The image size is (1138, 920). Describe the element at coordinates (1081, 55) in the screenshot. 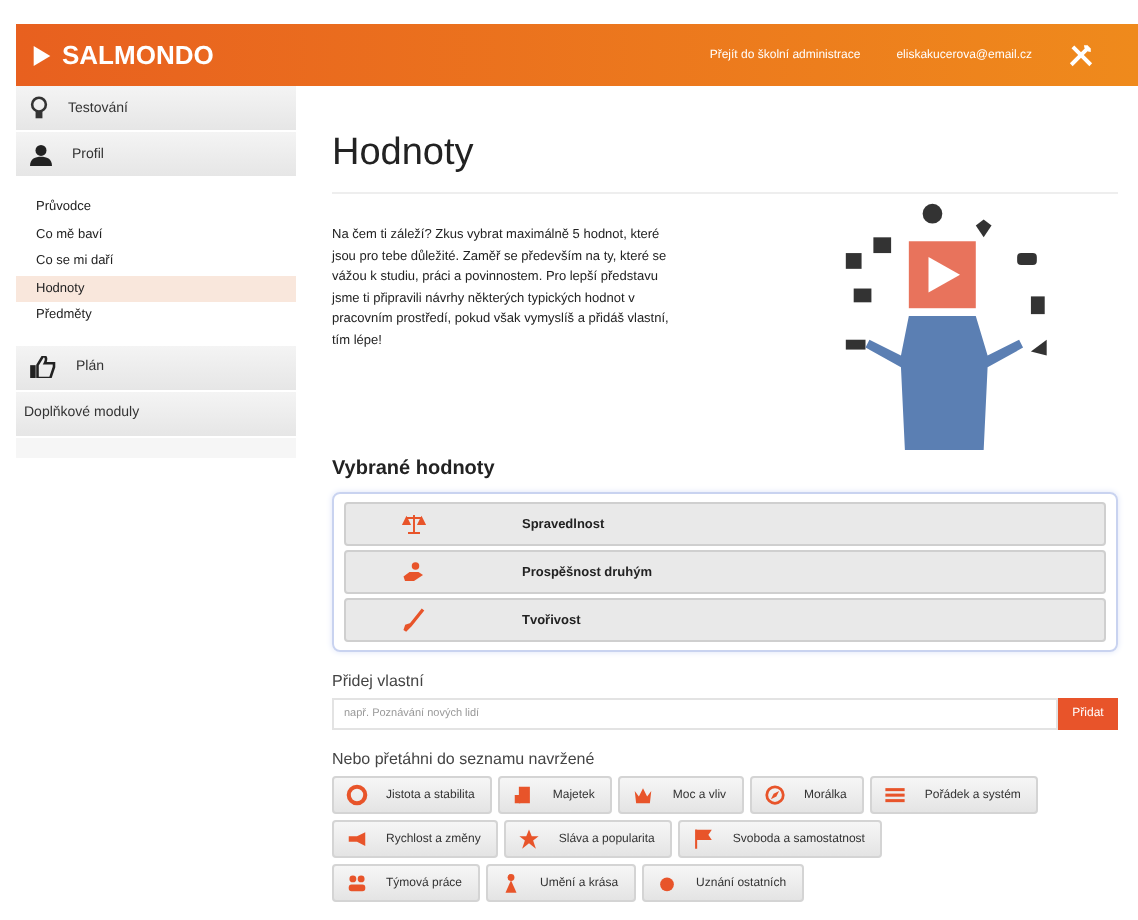

I see `tools-icon` at that location.